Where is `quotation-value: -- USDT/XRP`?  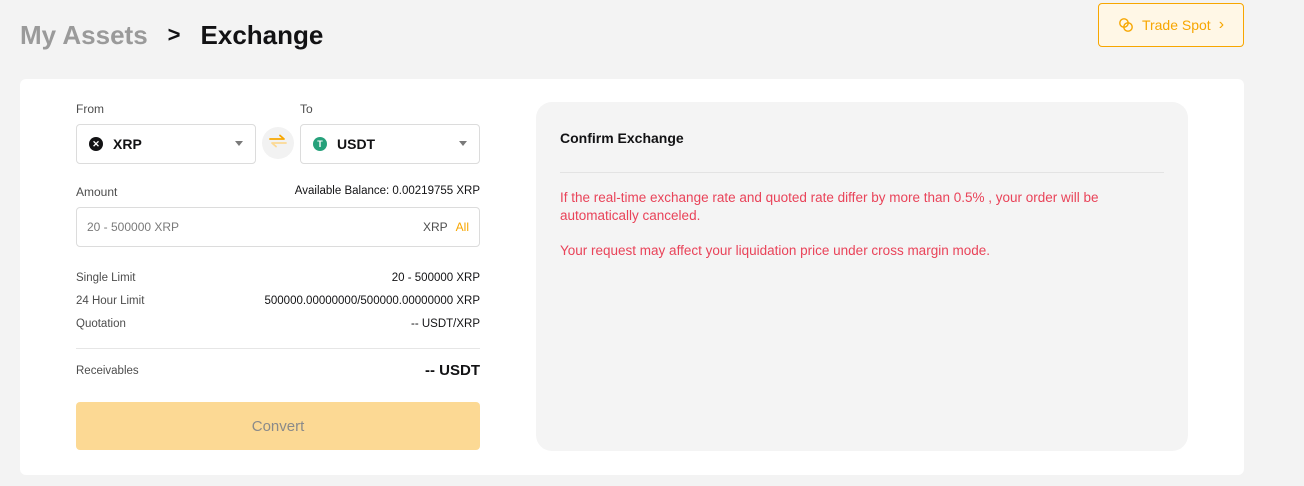 quotation-value: -- USDT/XRP is located at coordinates (445, 324).